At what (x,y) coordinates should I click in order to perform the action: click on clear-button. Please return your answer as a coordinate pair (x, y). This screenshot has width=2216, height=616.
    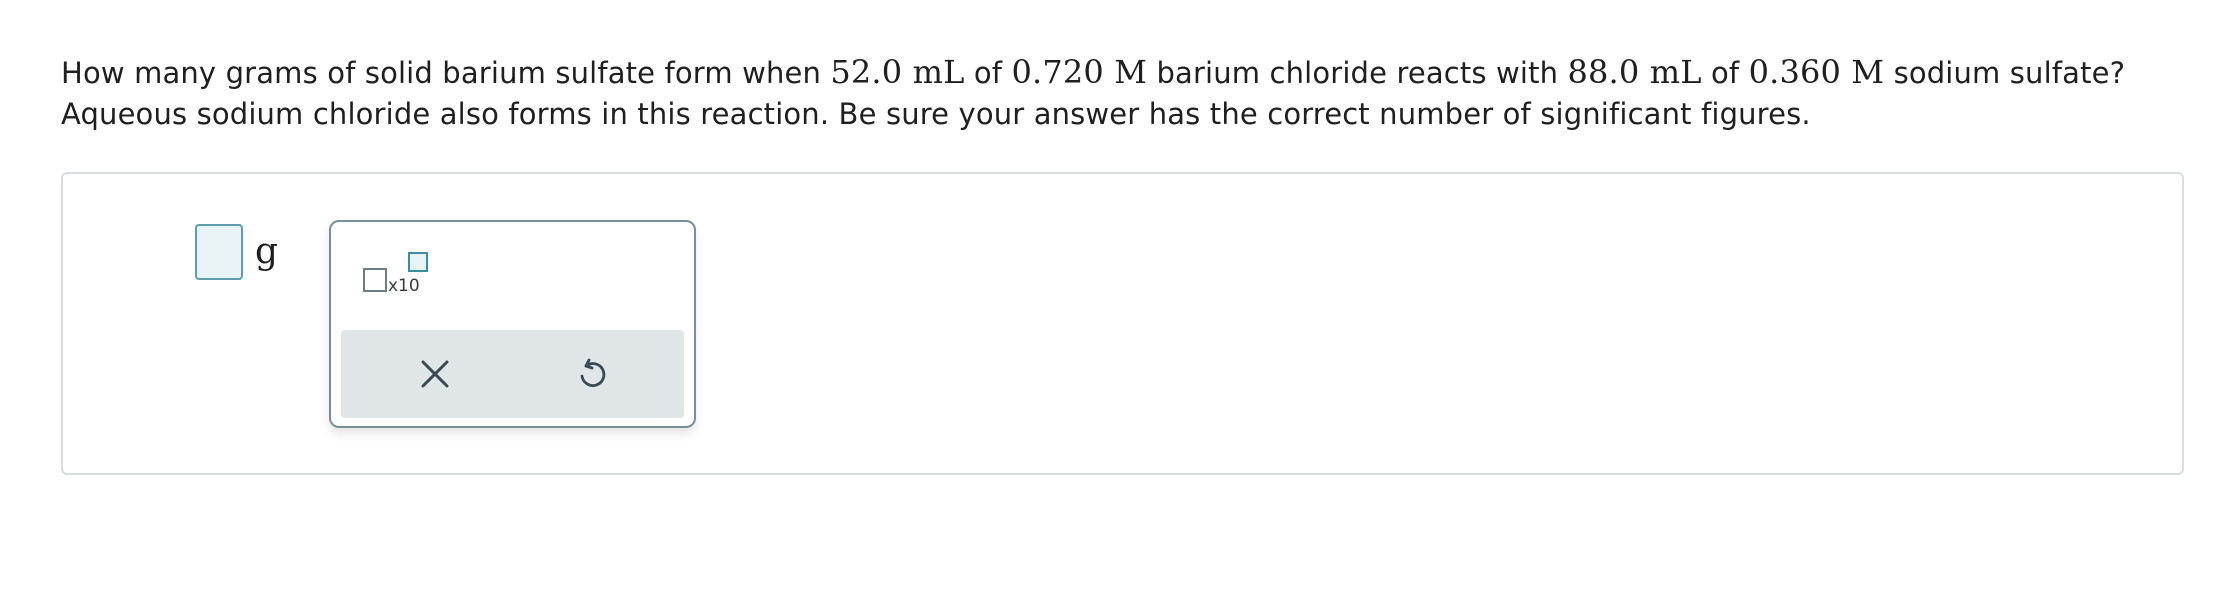
    Looking at the image, I should click on (435, 374).